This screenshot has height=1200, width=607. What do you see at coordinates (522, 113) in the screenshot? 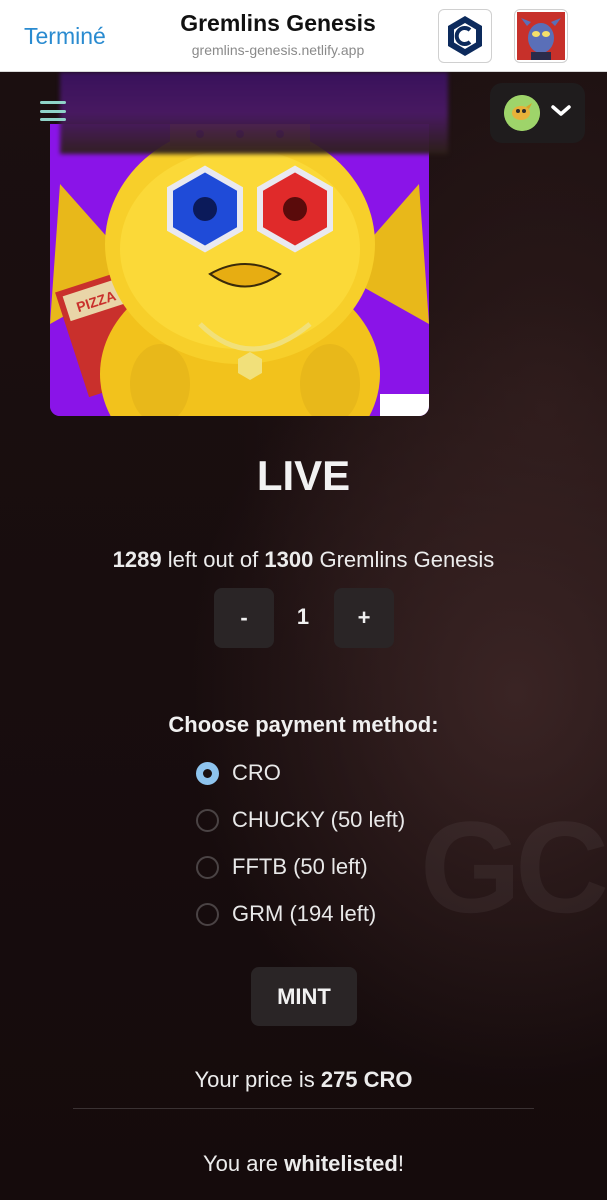
I see `wallet-avatar-icon` at bounding box center [522, 113].